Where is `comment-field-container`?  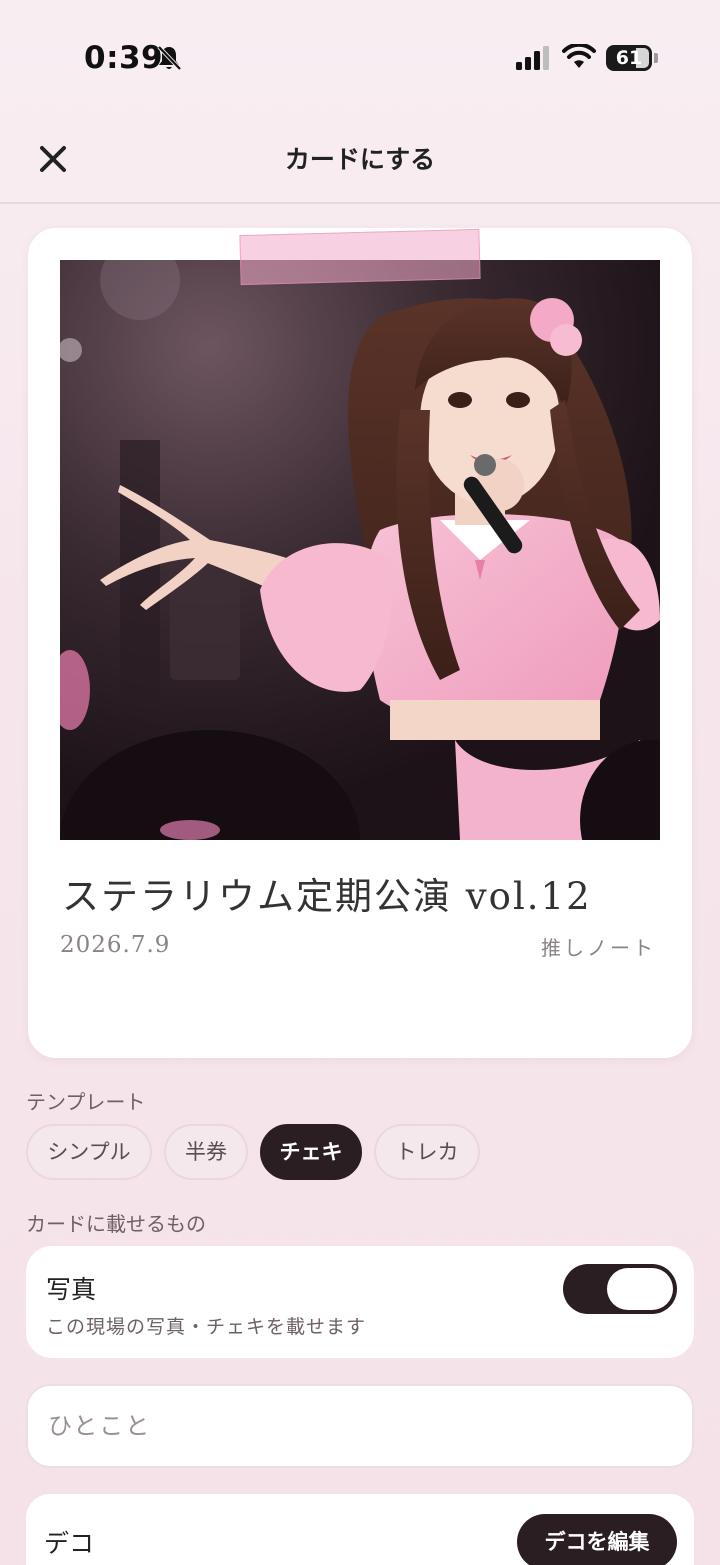 comment-field-container is located at coordinates (360, 1426).